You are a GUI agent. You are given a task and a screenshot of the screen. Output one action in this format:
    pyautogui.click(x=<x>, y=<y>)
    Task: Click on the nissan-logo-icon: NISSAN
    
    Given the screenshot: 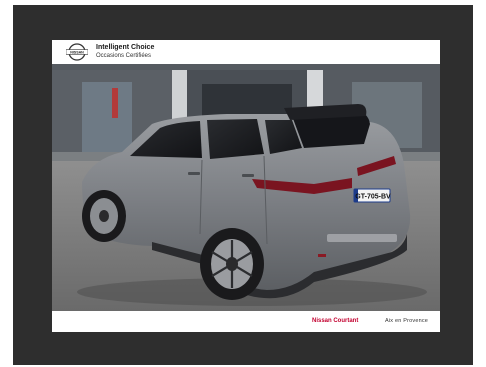 What is the action you would take?
    pyautogui.click(x=77, y=52)
    